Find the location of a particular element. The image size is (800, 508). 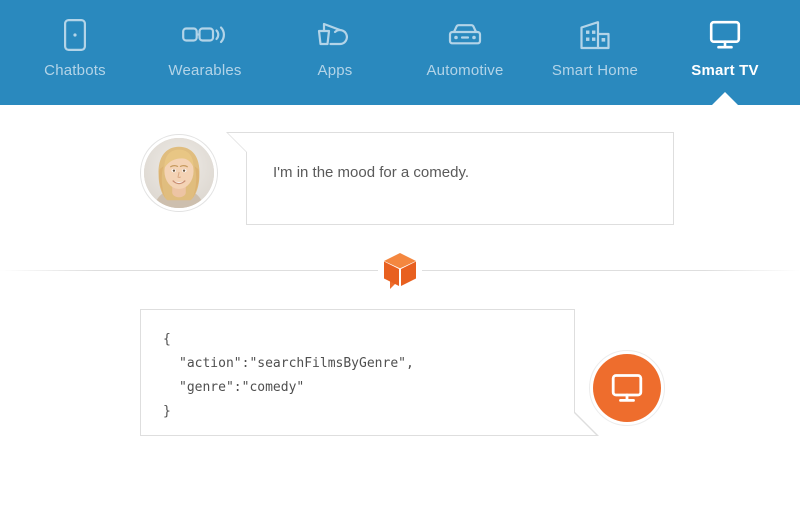

car-icon is located at coordinates (465, 35).